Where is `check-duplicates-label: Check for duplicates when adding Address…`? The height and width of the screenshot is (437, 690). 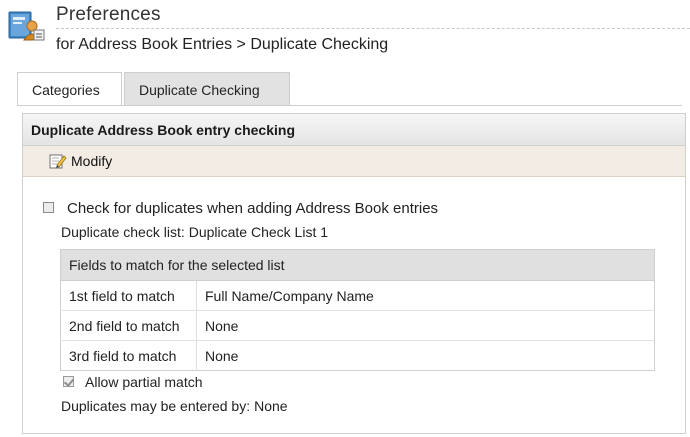
check-duplicates-label: Check for duplicates when adding Address… is located at coordinates (253, 208).